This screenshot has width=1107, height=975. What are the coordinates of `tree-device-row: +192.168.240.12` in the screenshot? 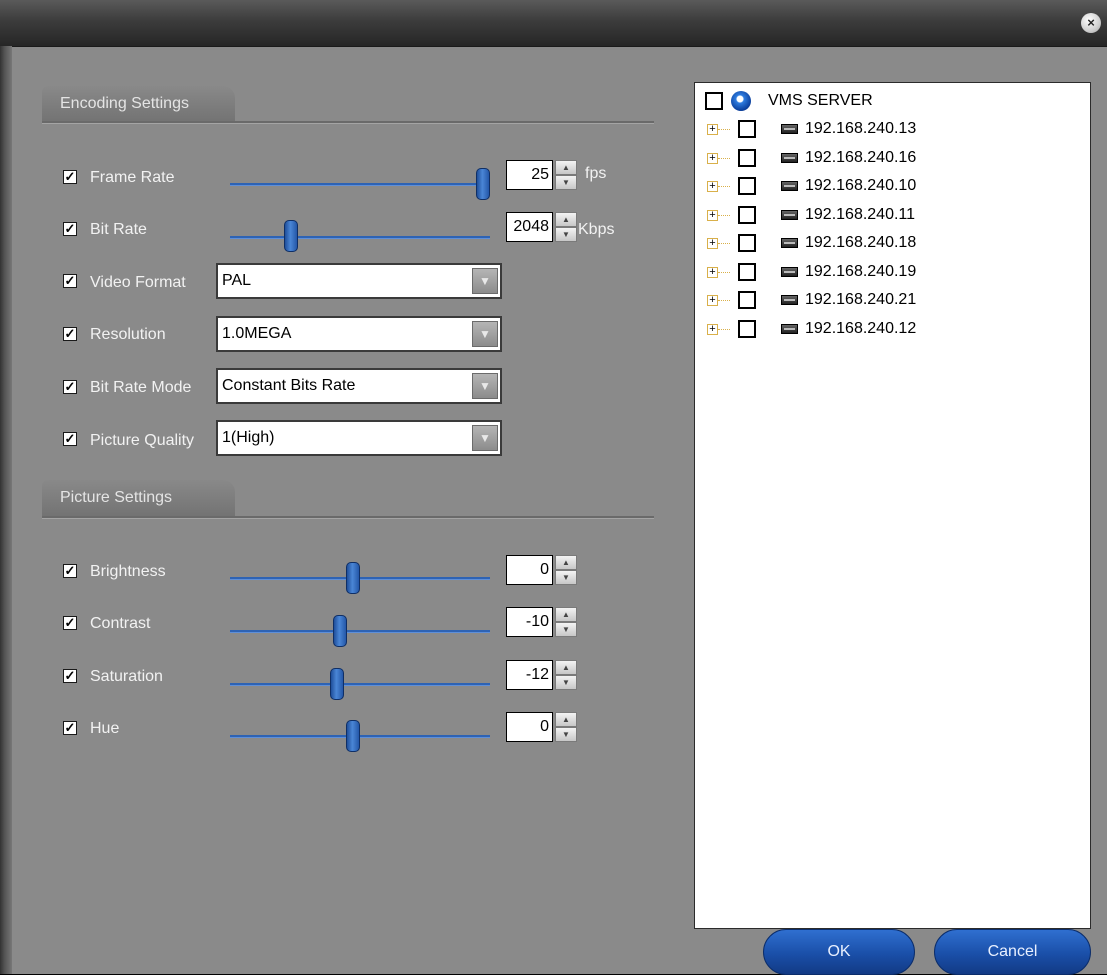 It's located at (892, 329).